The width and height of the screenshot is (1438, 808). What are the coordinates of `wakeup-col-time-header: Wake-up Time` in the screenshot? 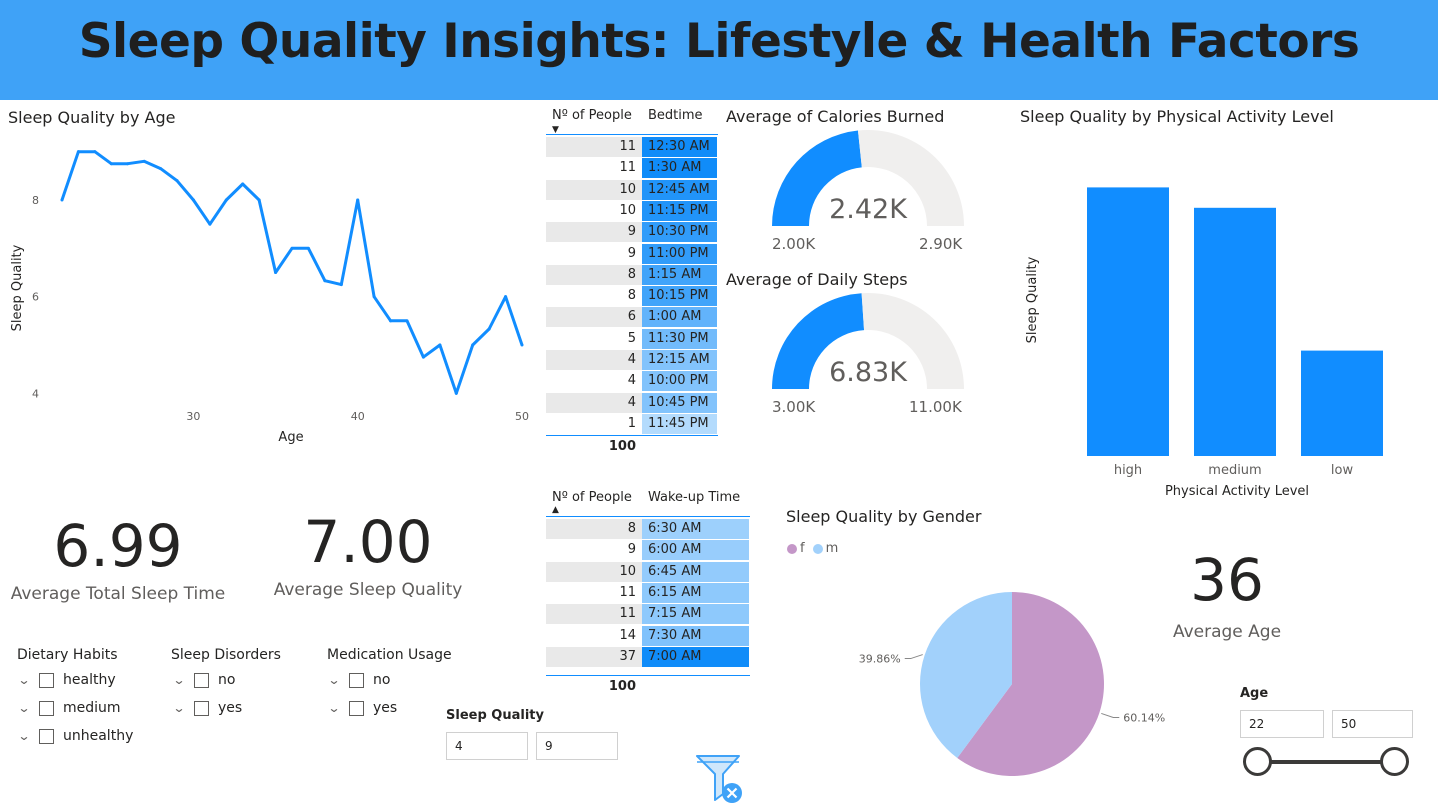 It's located at (694, 497).